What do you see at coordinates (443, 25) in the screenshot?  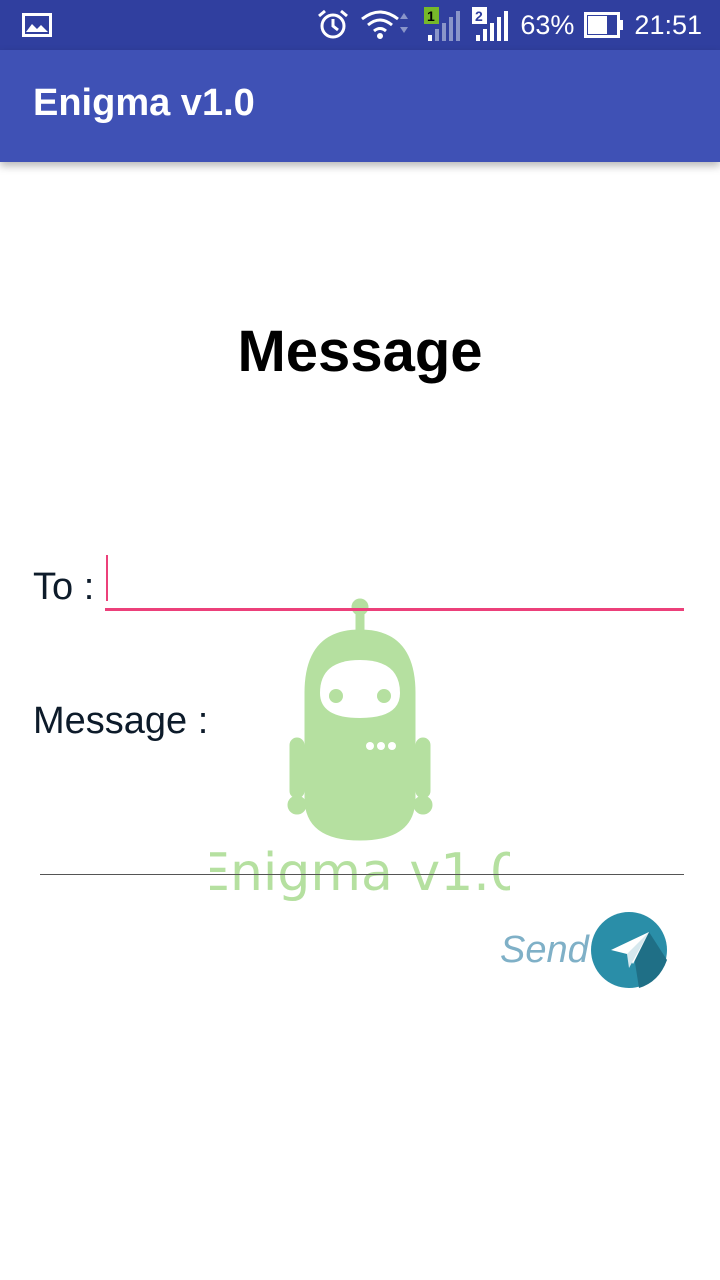 I see `signal-icon: 1` at bounding box center [443, 25].